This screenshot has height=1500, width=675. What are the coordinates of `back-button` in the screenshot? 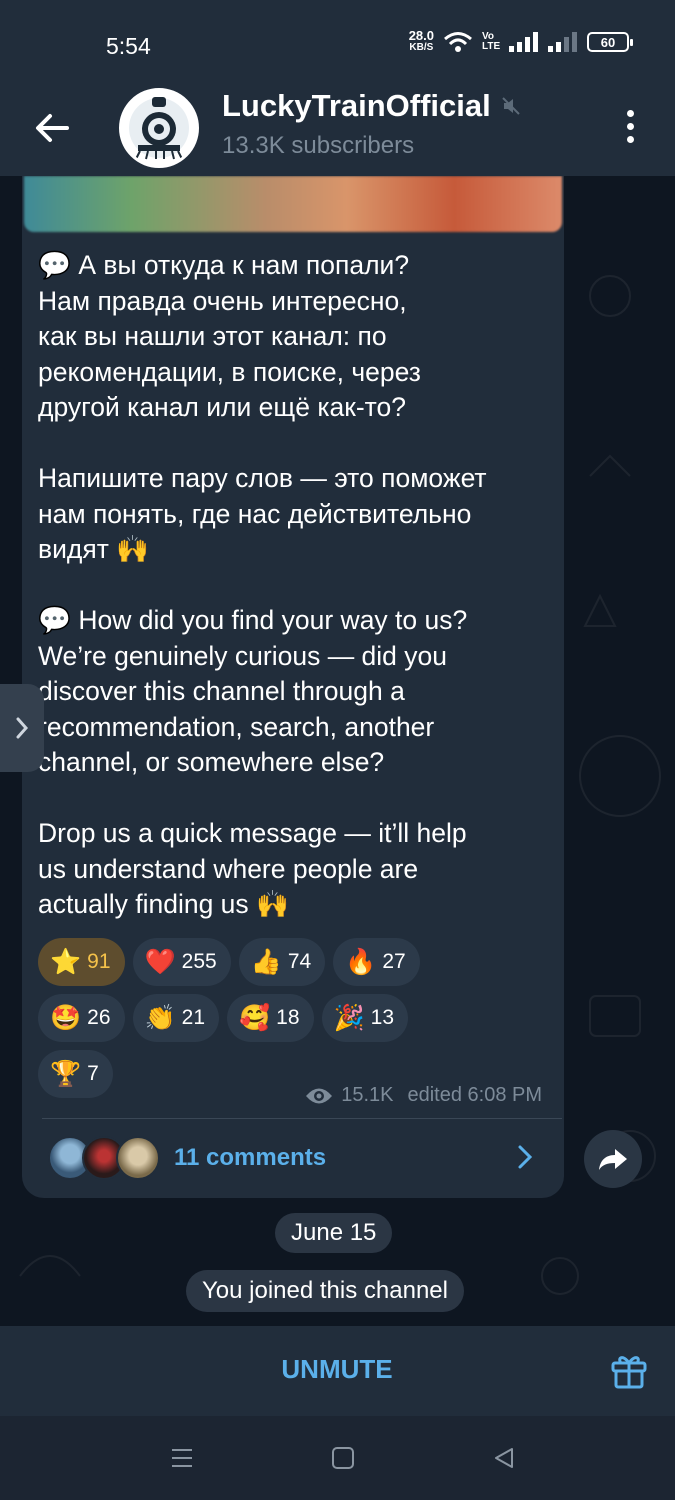 It's located at (52, 128).